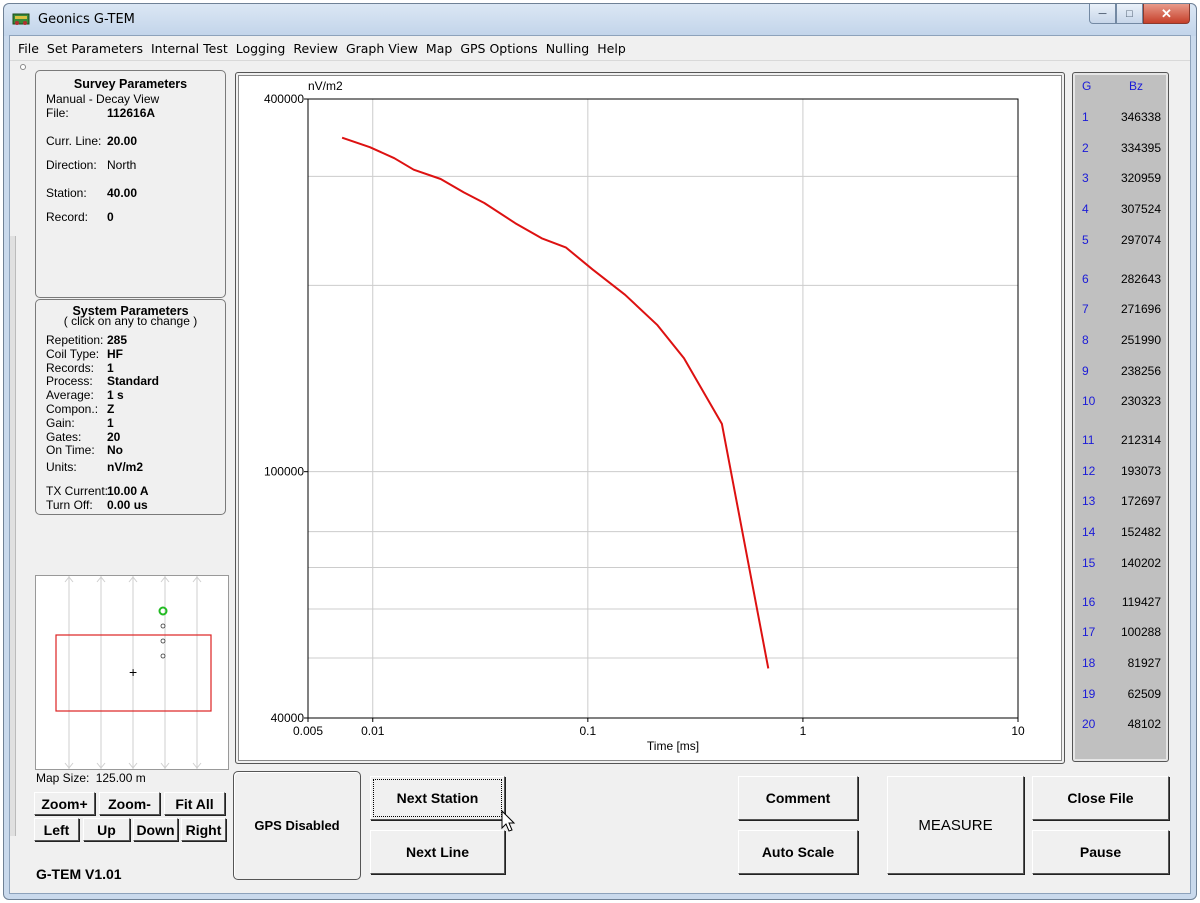 The height and width of the screenshot is (903, 1200). Describe the element at coordinates (110, 409) in the screenshot. I see `system-param-value: Z` at that location.